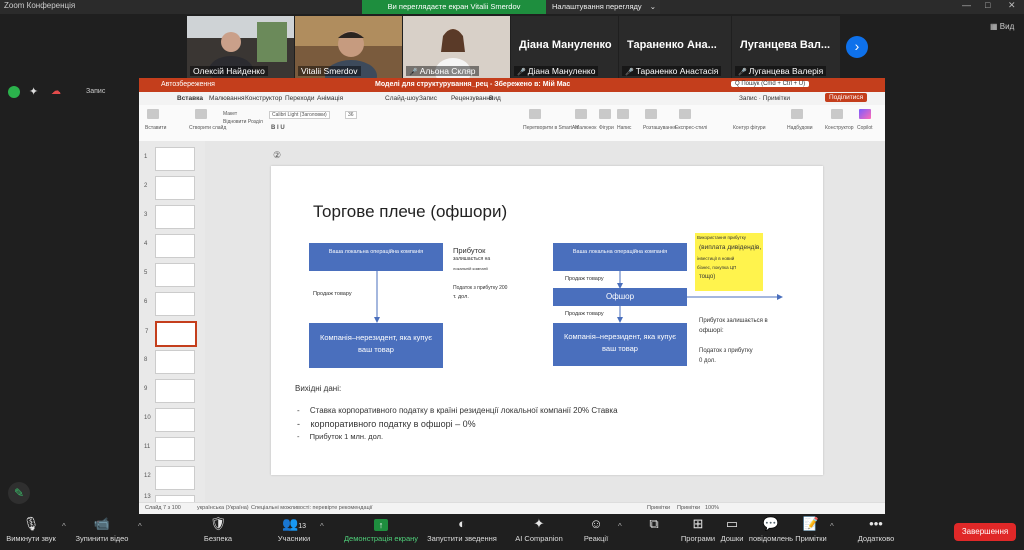 This screenshot has height=550, width=1024. I want to click on layout-button: Макет, so click(230, 114).